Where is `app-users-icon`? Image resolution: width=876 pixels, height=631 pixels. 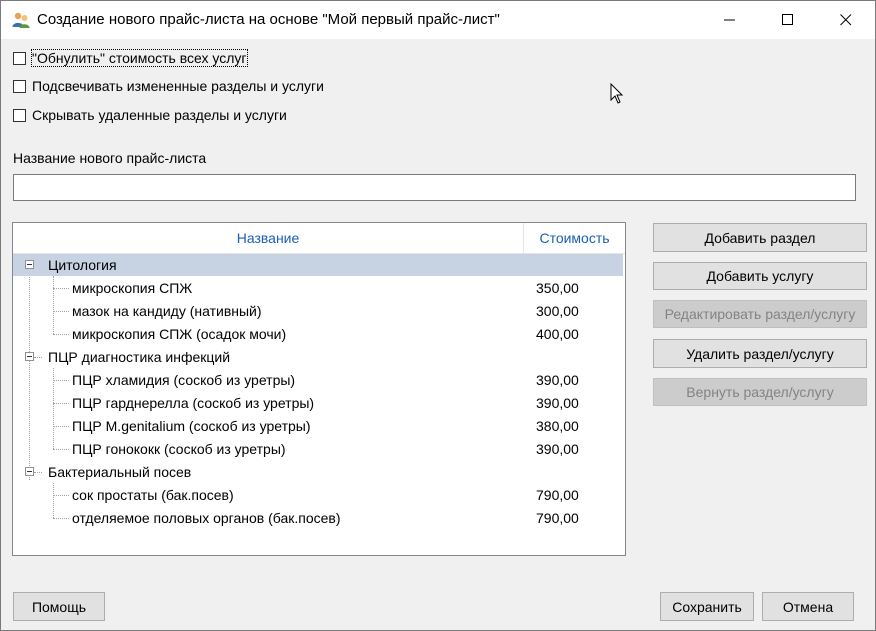
app-users-icon is located at coordinates (21, 20).